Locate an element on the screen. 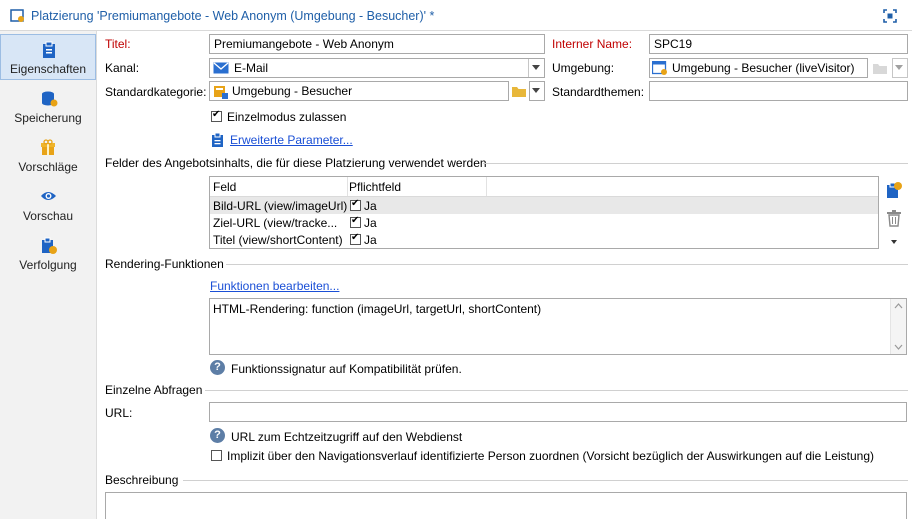 This screenshot has height=519, width=912. table-row: Titel (view/shortContent) Ja is located at coordinates (544, 239).